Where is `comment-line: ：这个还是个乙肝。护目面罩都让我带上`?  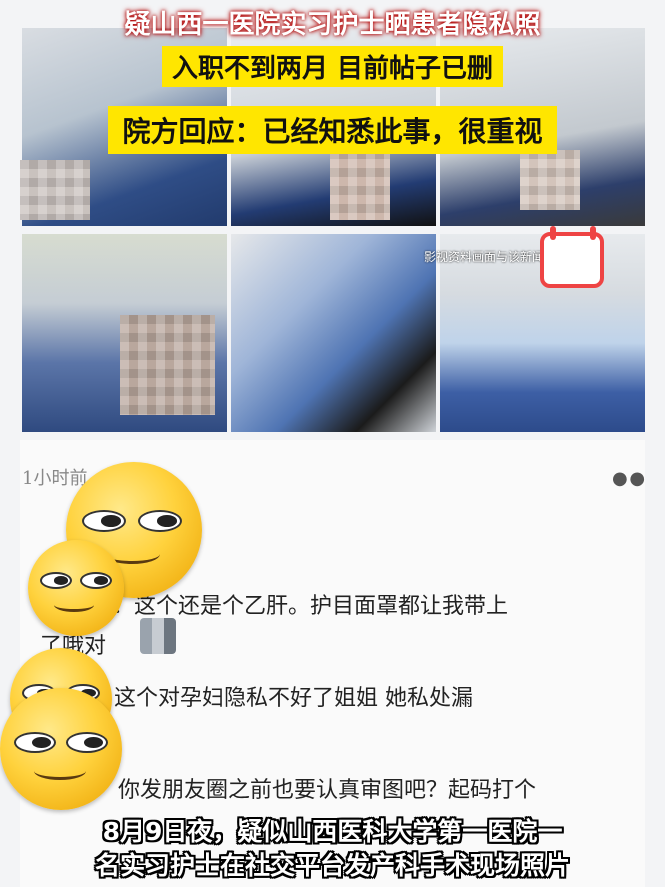 comment-line: ：这个还是个乙肝。护目面罩都让我带上 is located at coordinates (310, 606).